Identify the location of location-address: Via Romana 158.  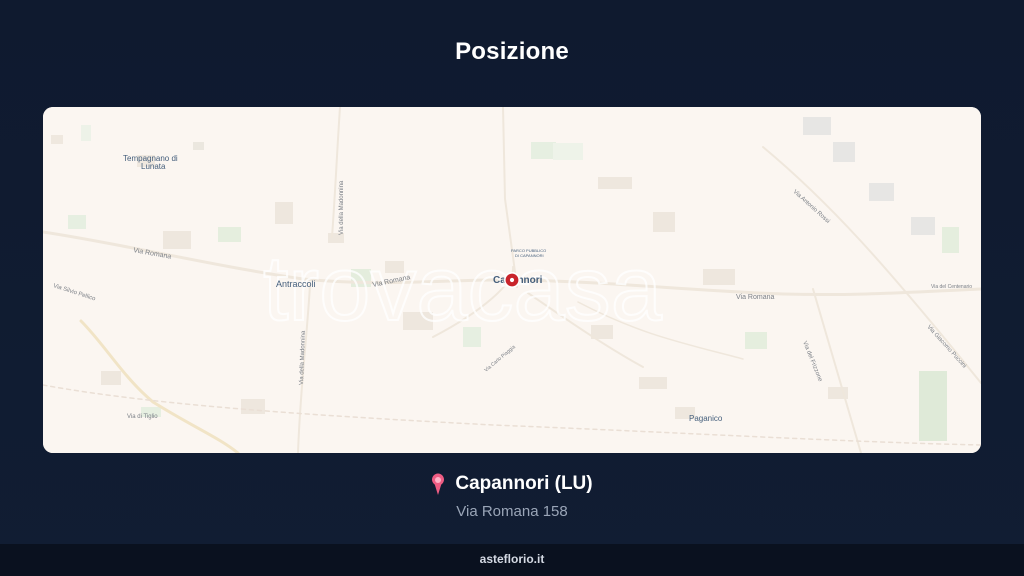
(512, 511).